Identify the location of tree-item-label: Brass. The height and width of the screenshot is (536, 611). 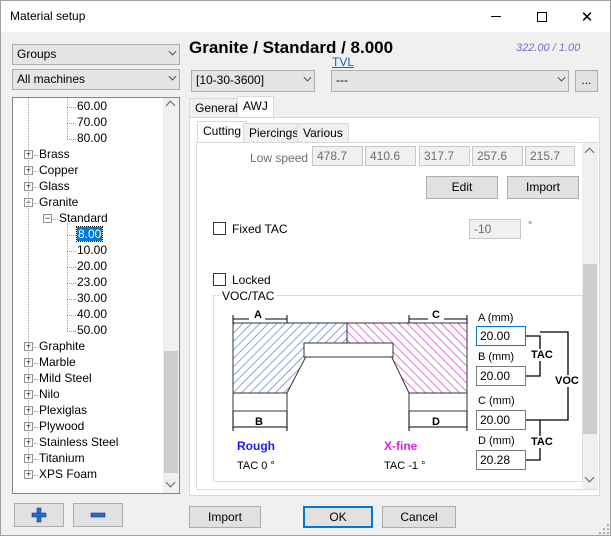
(54, 154).